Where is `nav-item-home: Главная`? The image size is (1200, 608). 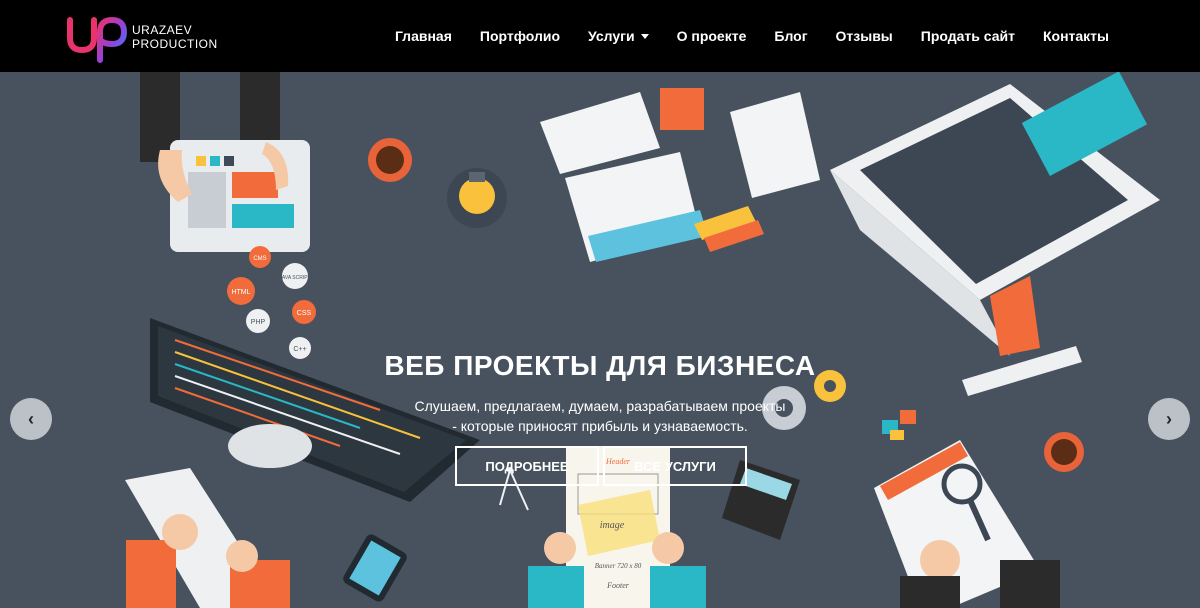 nav-item-home: Главная is located at coordinates (423, 36).